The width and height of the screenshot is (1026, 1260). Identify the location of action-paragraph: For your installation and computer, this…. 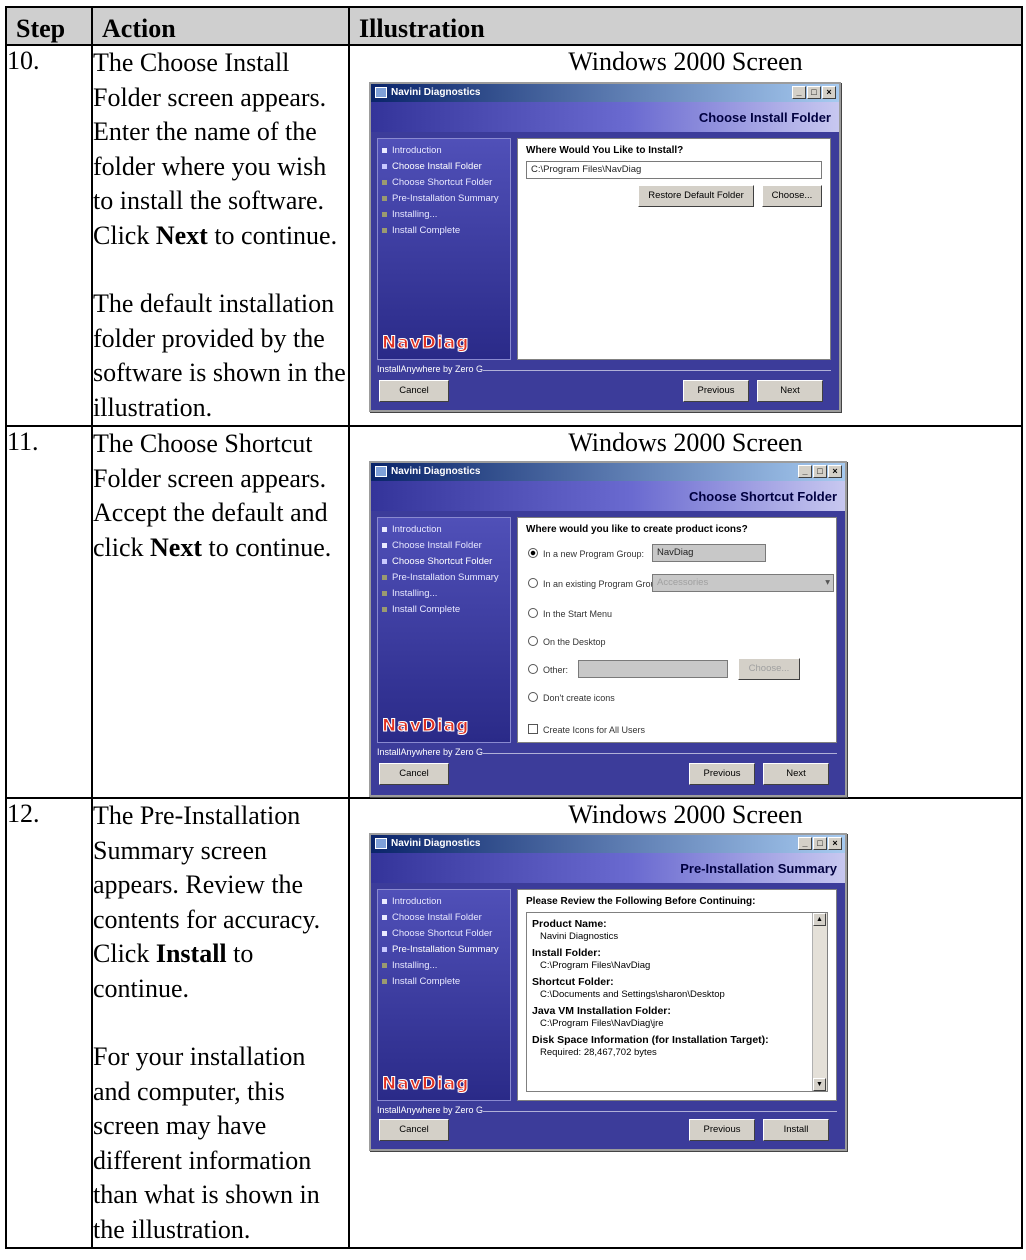
(206, 1143).